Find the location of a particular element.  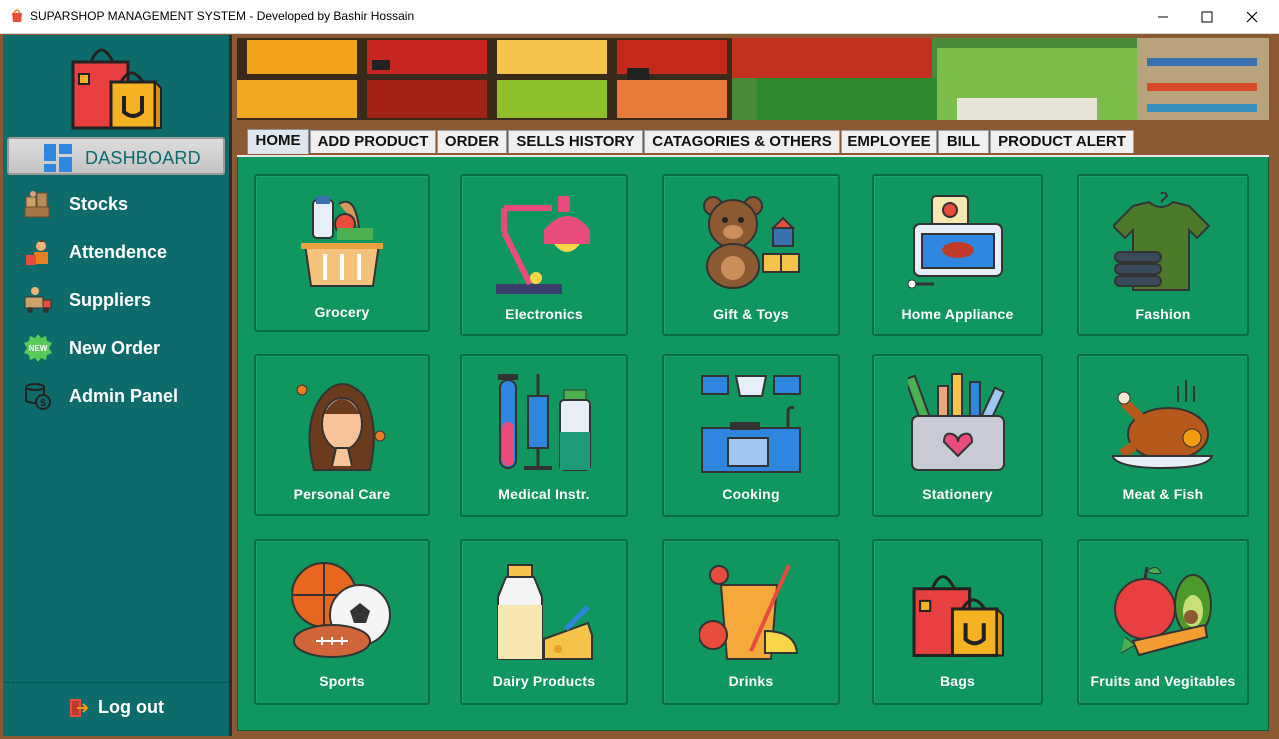

tab-add-product: ADD PRODUCT is located at coordinates (373, 141).